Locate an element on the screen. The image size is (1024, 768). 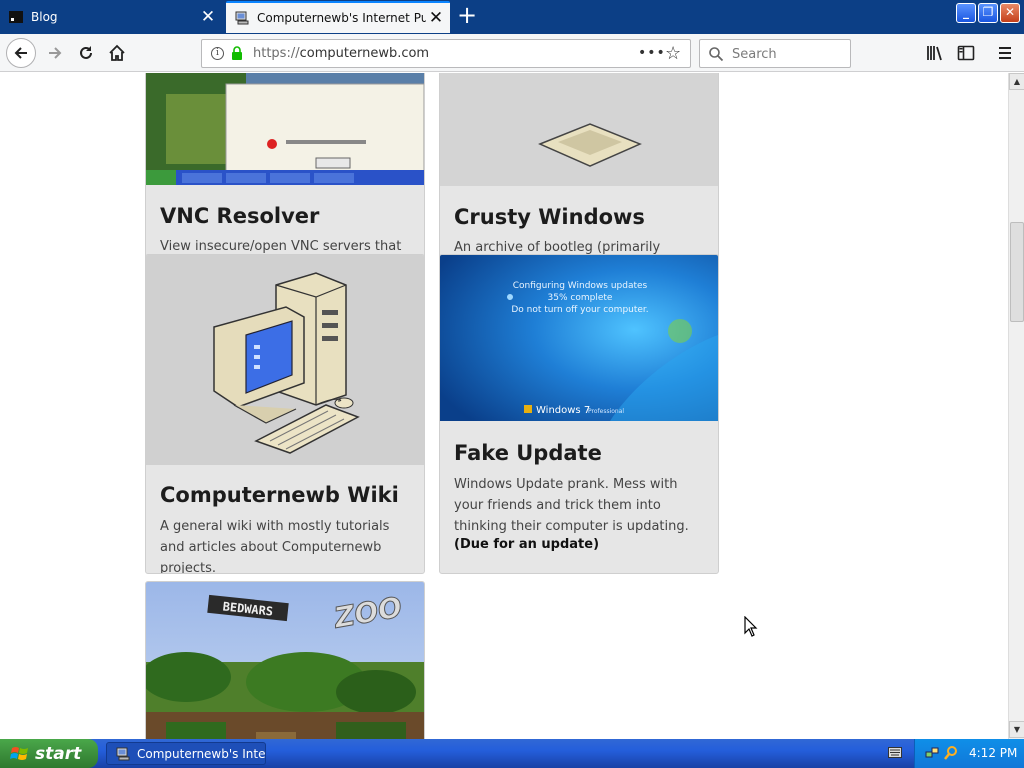
system-tray: 4:12 PM is located at coordinates (969, 753).